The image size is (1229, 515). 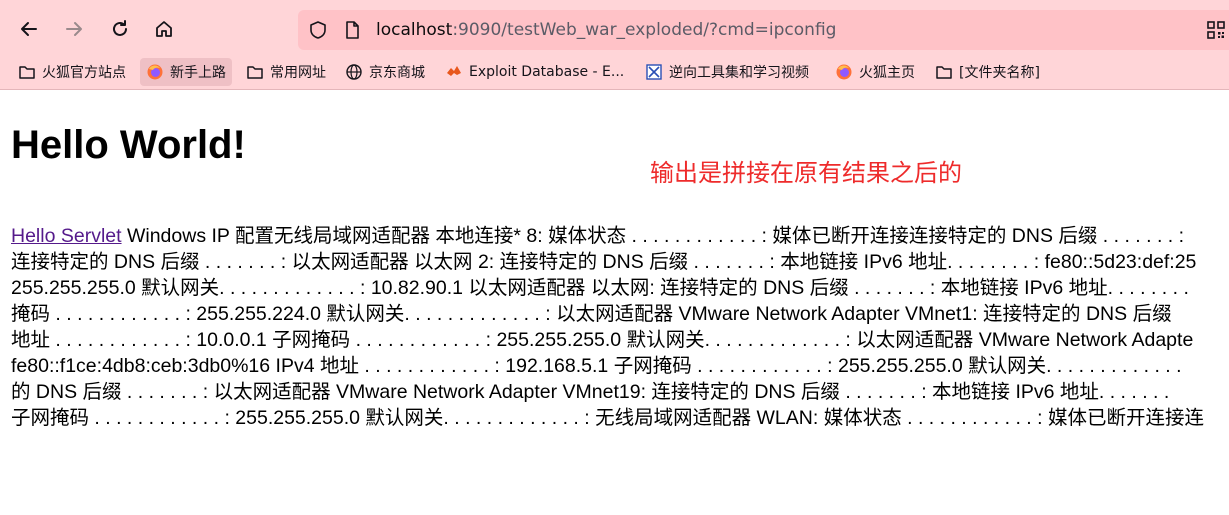 I want to click on bookmark-item: 火狐官方站点, so click(x=72, y=72).